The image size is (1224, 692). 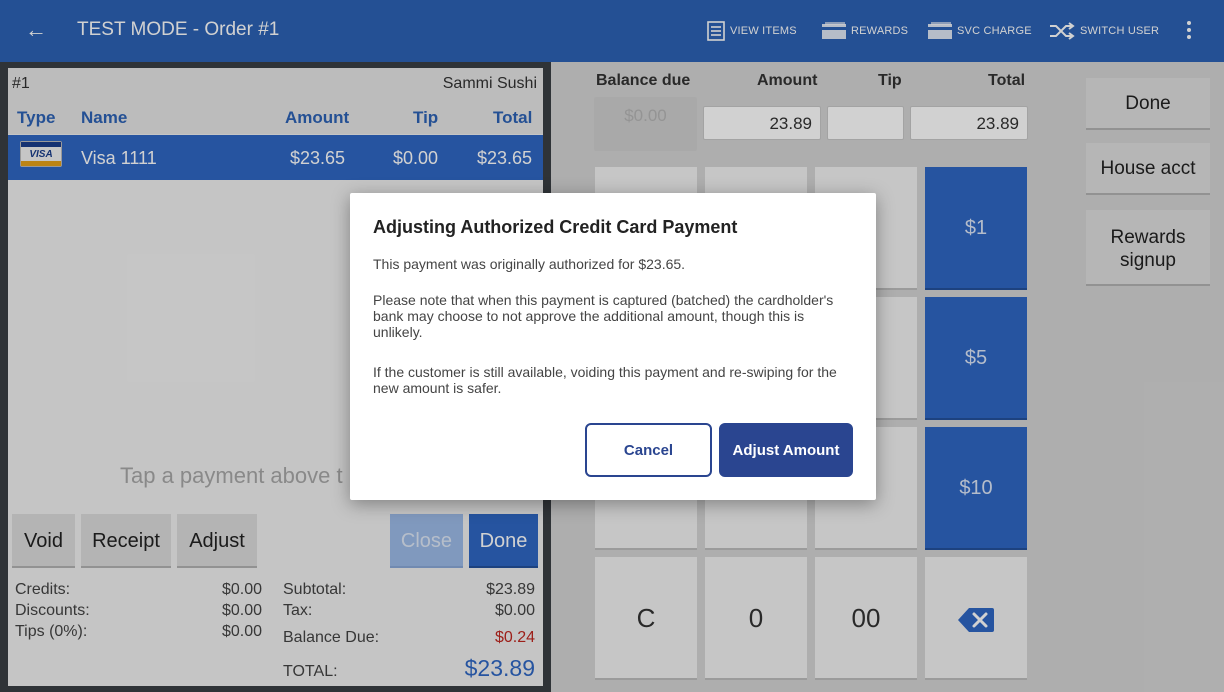 What do you see at coordinates (555, 227) in the screenshot?
I see `dialog-title: Adjusting Authorized Credit Card Payment` at bounding box center [555, 227].